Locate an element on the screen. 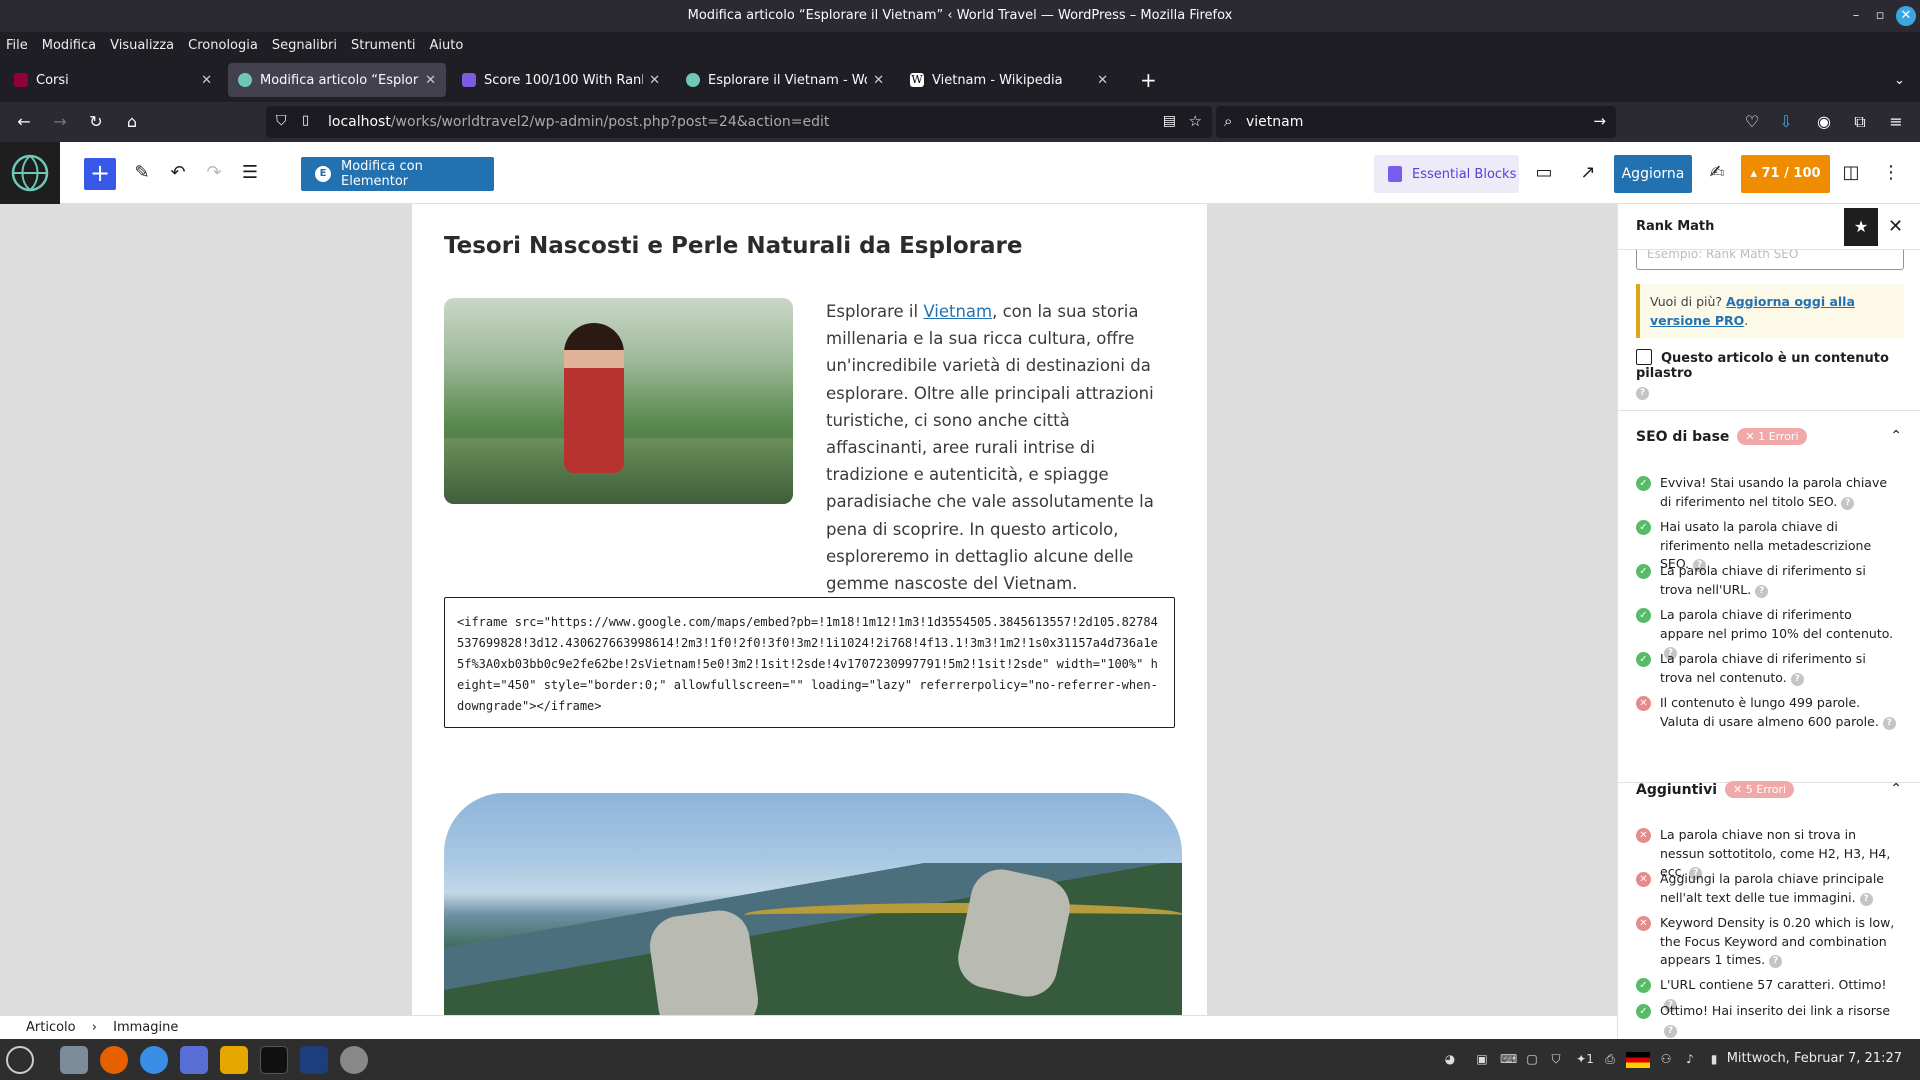 This screenshot has width=1920, height=1080. new-tab-icon: + is located at coordinates (1145, 80).